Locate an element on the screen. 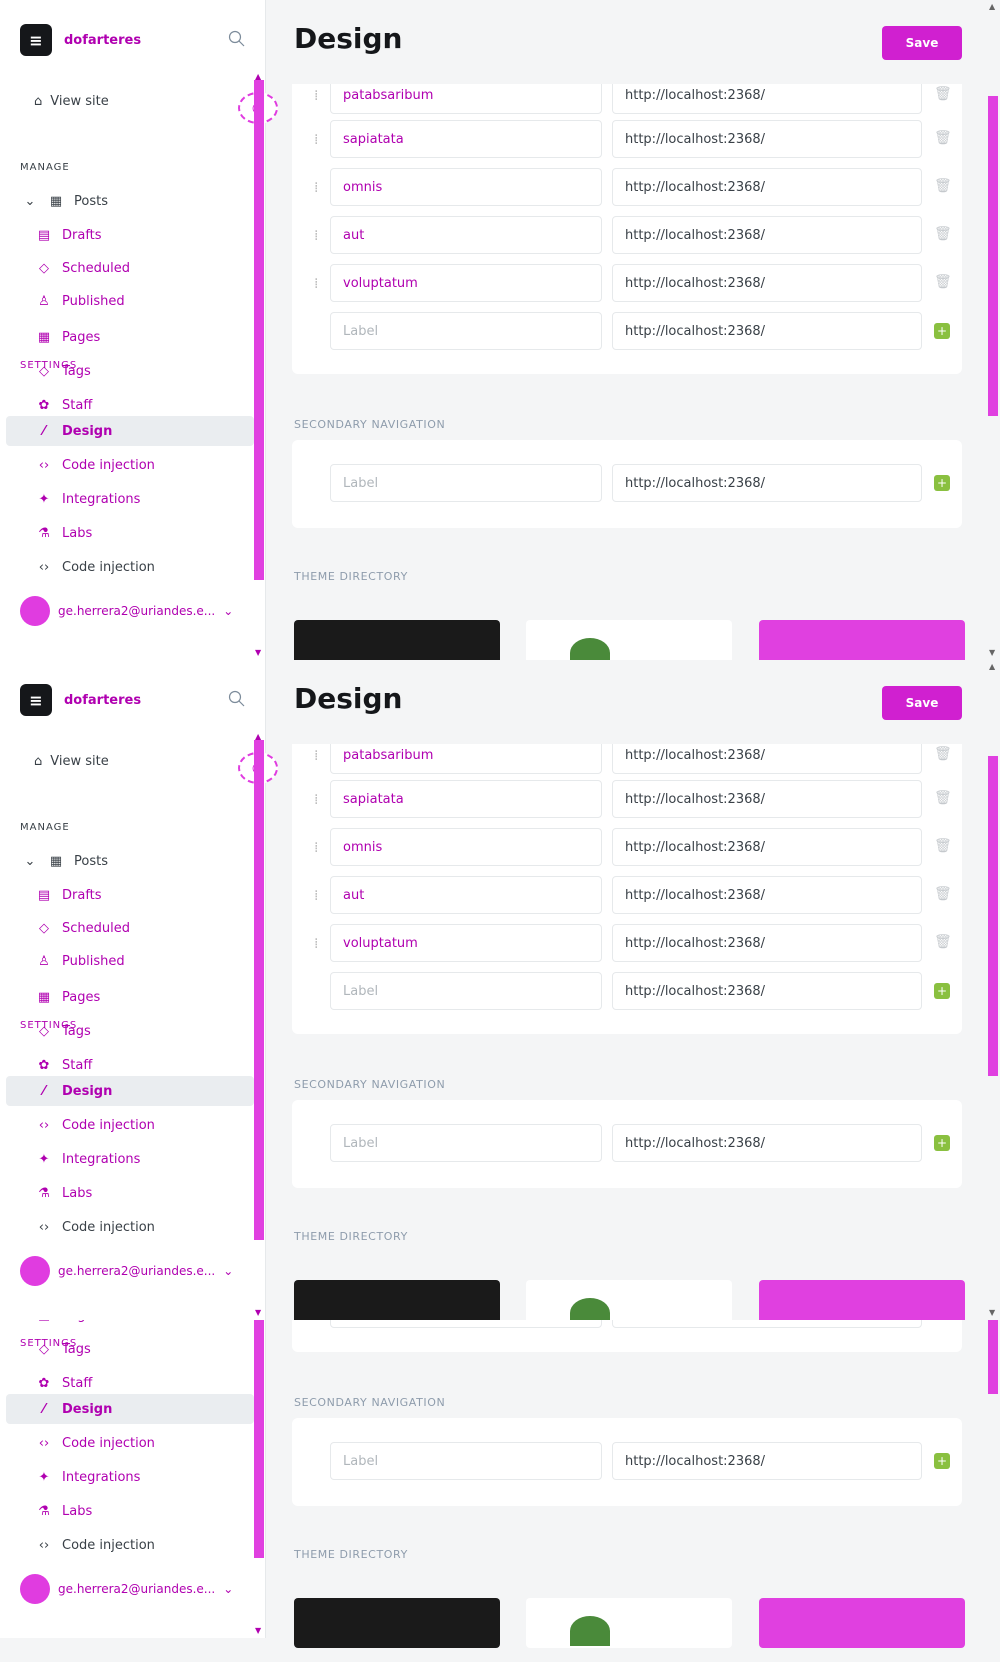 The height and width of the screenshot is (1662, 1000). sidebar-item-drafts: ▤ Drafts is located at coordinates (69, 235).